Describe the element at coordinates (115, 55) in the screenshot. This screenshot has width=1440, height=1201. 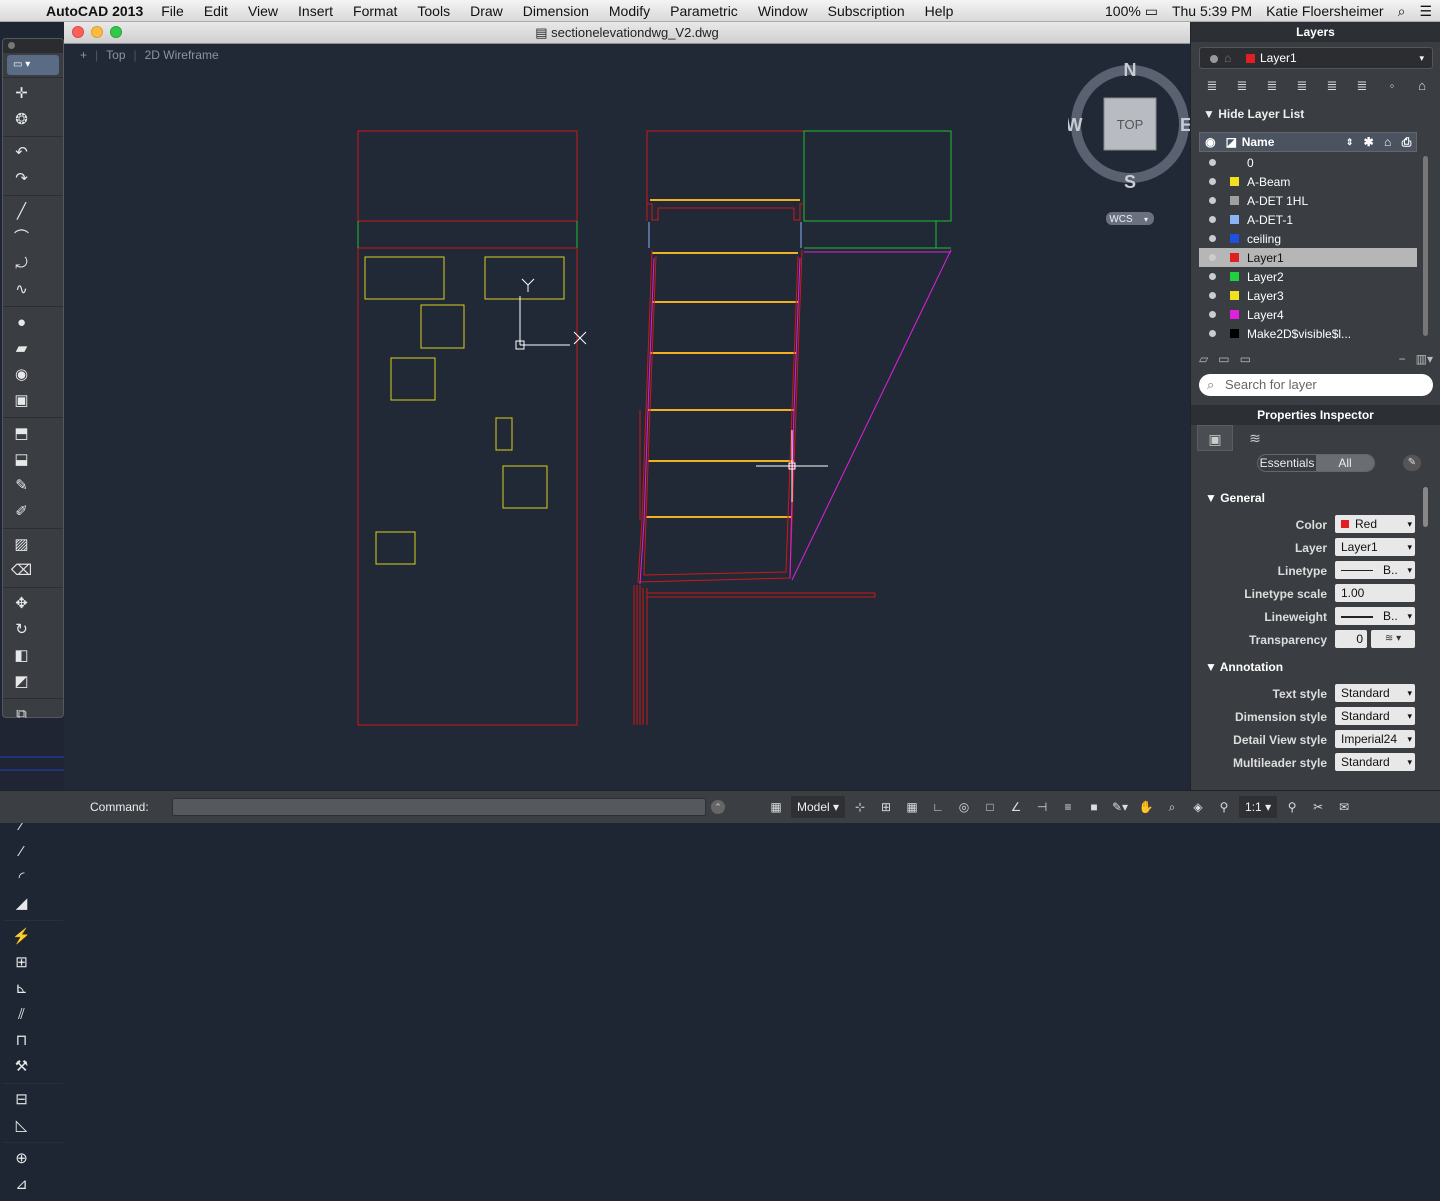
I see `view-name: Top` at that location.